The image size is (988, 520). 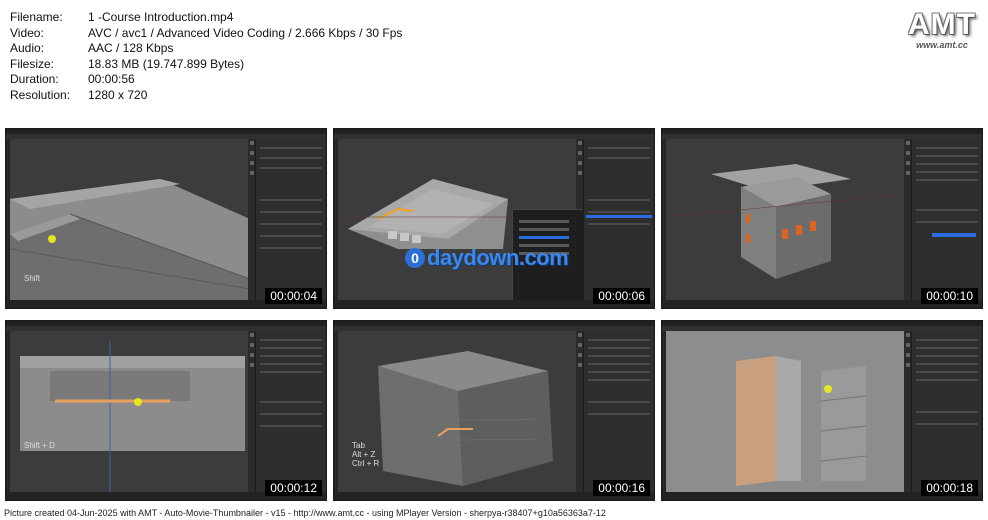 I want to click on thumbnail-4: Shift + D 00:00:12, so click(x=166, y=410).